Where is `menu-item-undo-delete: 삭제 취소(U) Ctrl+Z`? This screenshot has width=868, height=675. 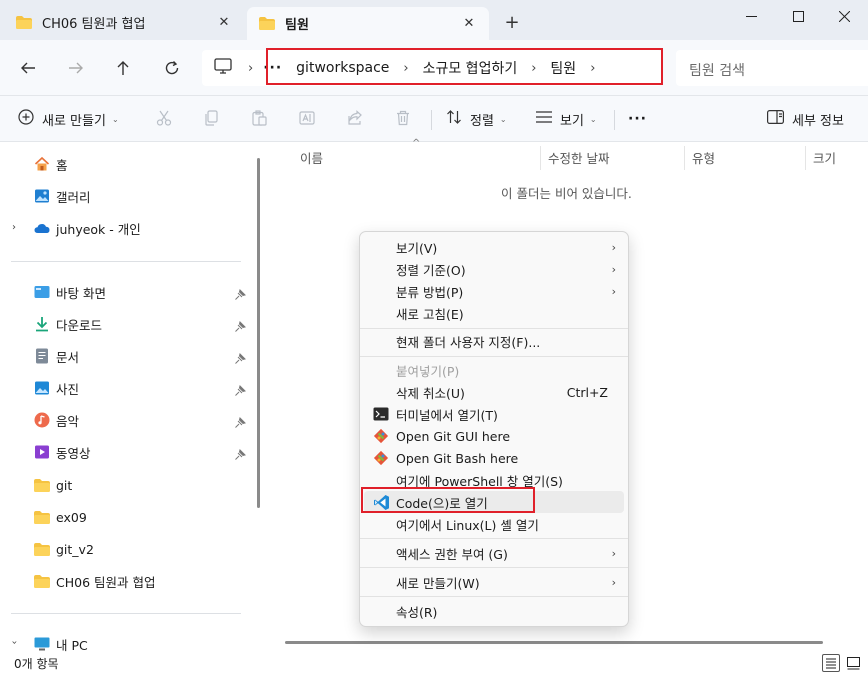 menu-item-undo-delete: 삭제 취소(U) Ctrl+Z is located at coordinates (494, 392).